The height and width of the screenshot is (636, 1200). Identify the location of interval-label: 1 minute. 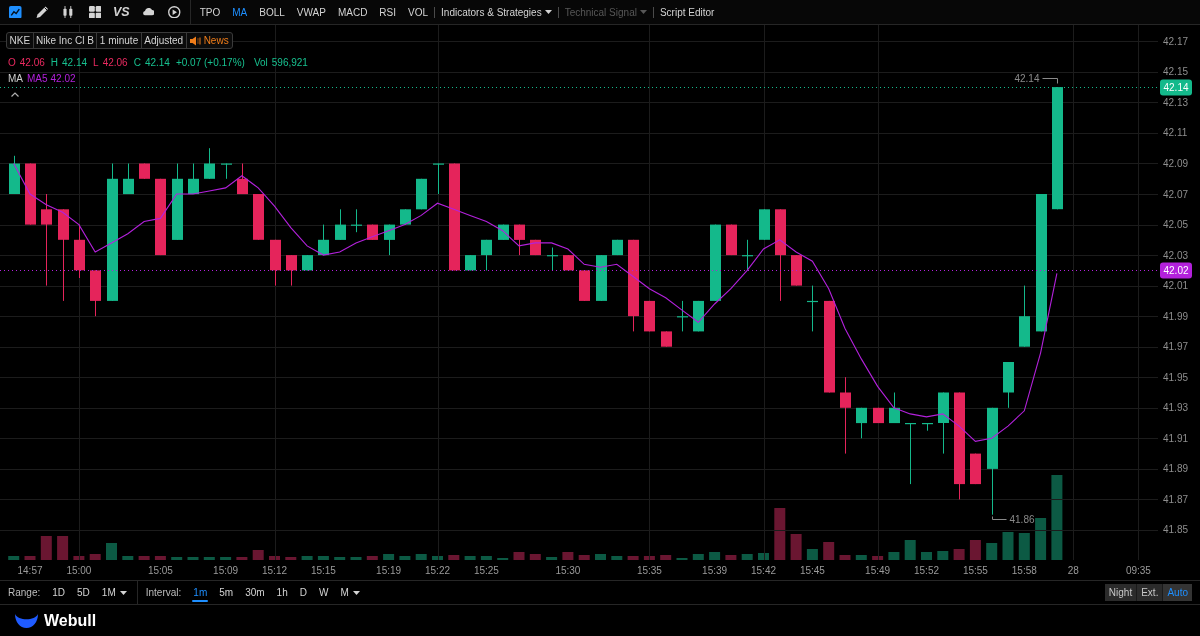
(118, 40).